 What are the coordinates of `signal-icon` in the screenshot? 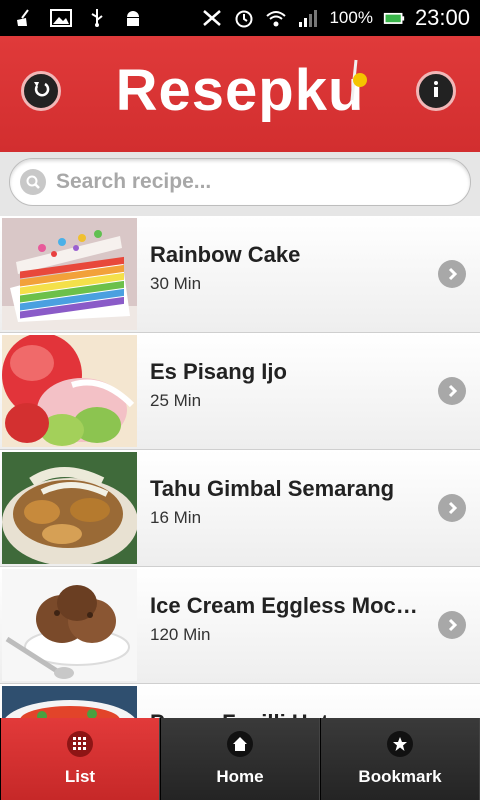 It's located at (308, 18).